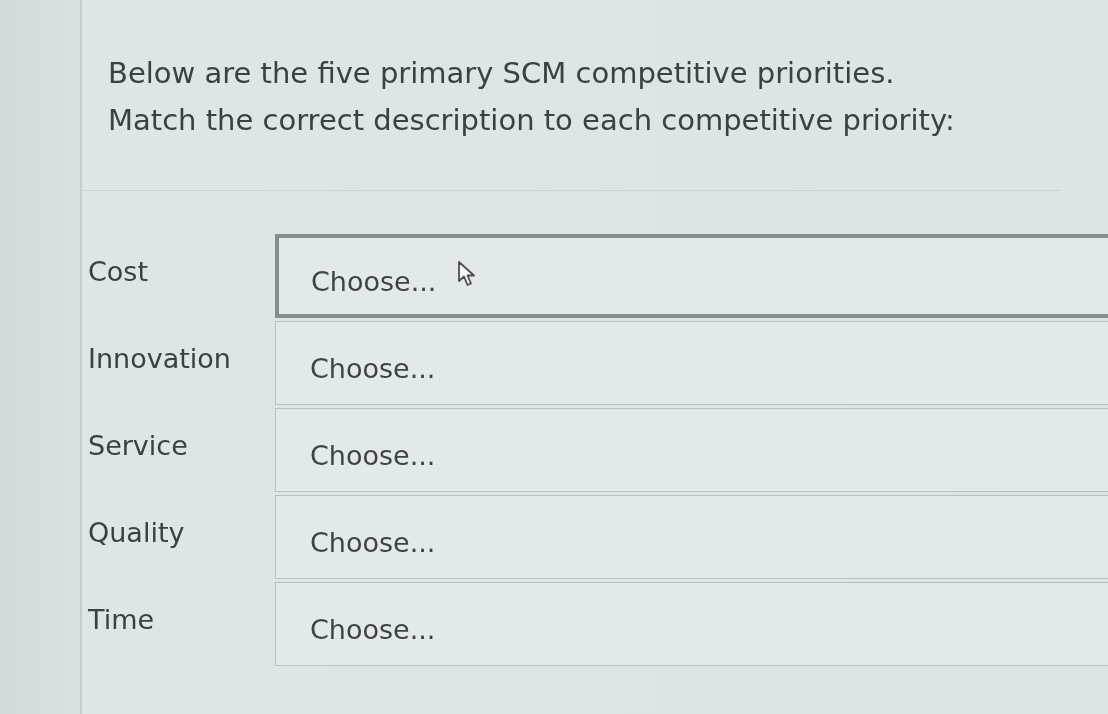 This screenshot has width=1108, height=714. I want to click on question-text: Match the correct description to each competitive priority:, so click(532, 120).